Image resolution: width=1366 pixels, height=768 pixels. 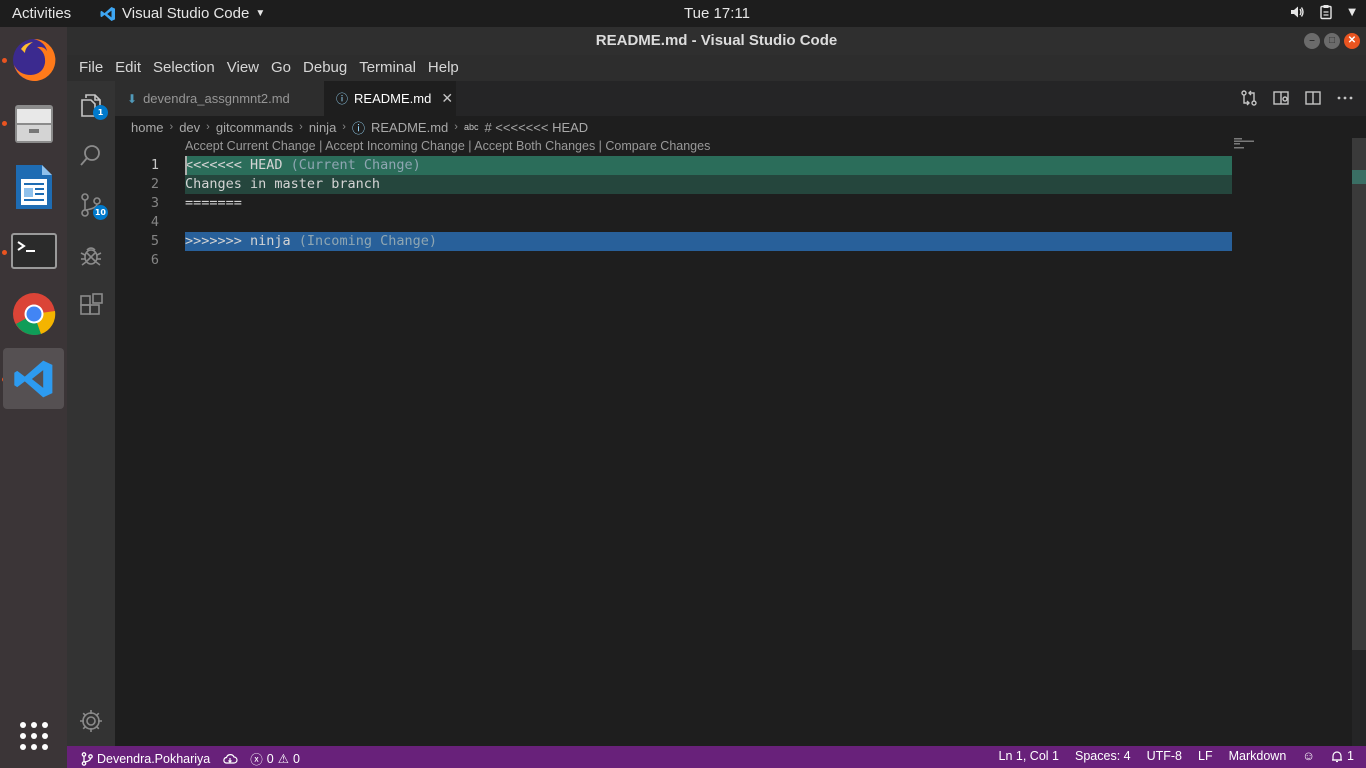 I want to click on dock-show-applications, so click(x=33, y=735).